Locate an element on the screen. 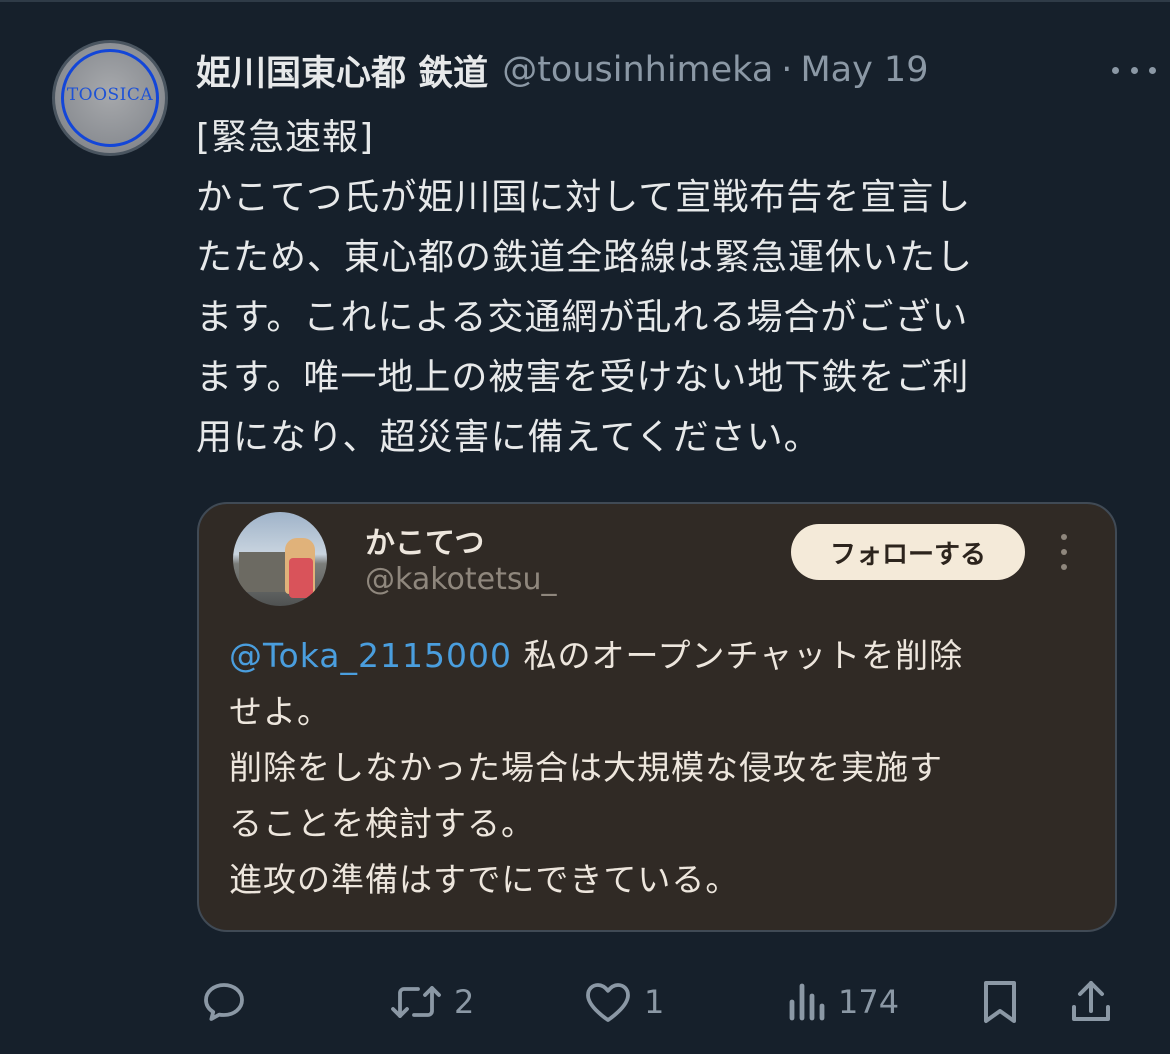 The image size is (1170, 1054). mention-link: @Toka_2115000 is located at coordinates (370, 655).